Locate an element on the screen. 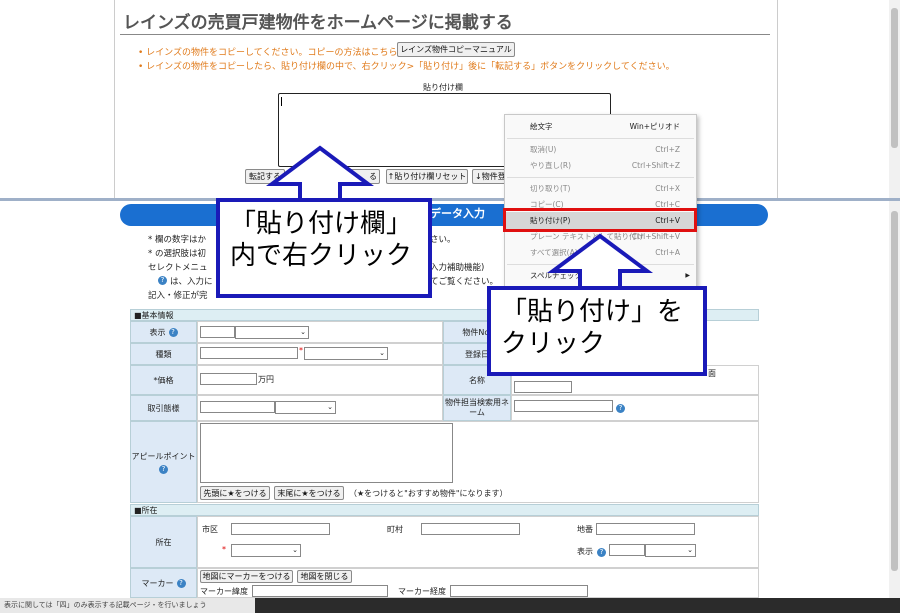 Image resolution: width=900 pixels, height=613 pixels. callout-paste-line2: クリック is located at coordinates (553, 344).